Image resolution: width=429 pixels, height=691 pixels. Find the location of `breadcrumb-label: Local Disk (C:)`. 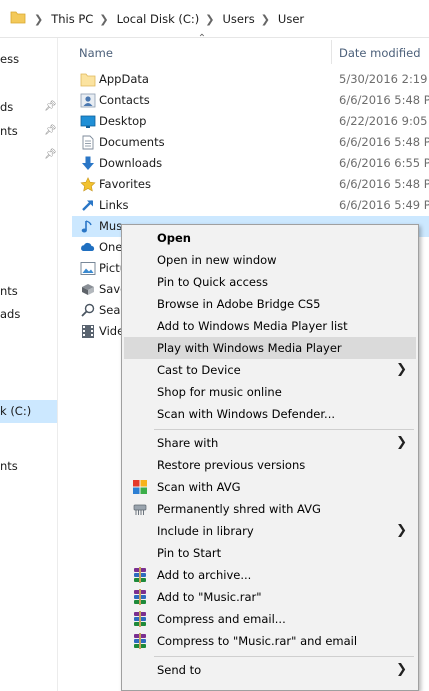

breadcrumb-label: Local Disk (C:) is located at coordinates (158, 19).